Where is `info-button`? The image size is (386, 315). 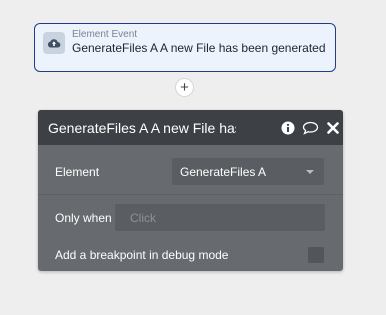
info-button is located at coordinates (288, 128).